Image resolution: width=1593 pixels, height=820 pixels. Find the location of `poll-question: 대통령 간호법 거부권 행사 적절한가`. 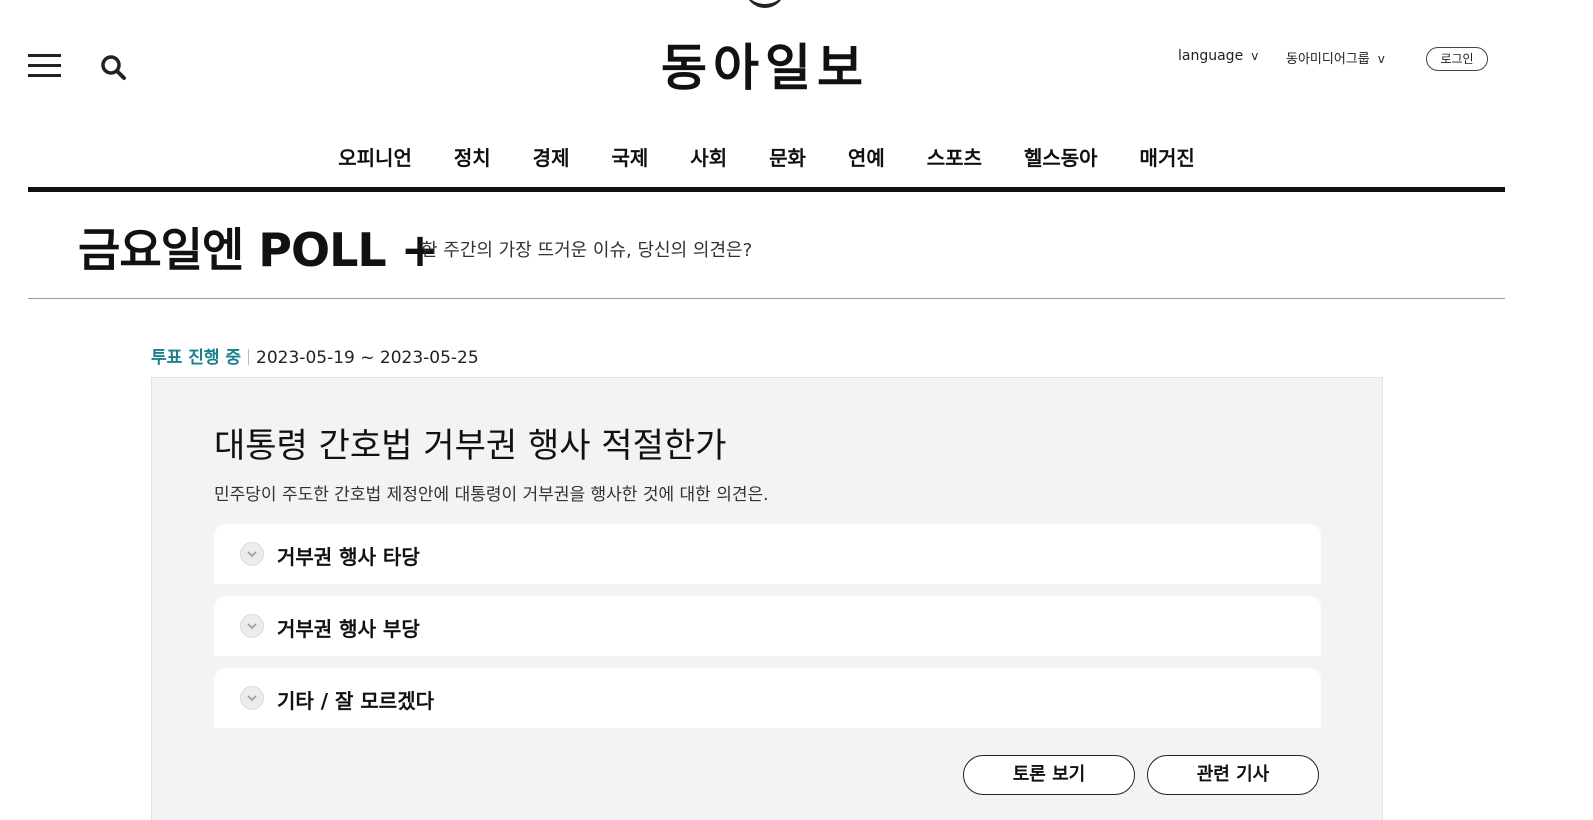

poll-question: 대통령 간호법 거부권 행사 적절한가 is located at coordinates (470, 446).